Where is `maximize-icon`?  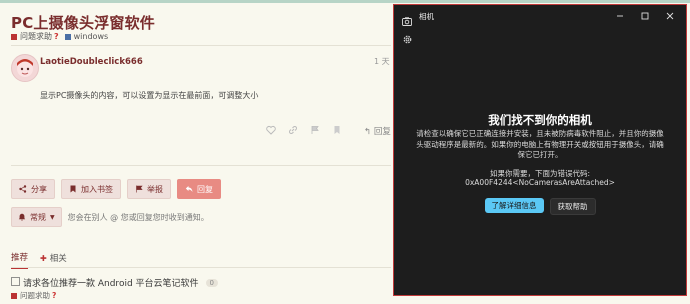
maximize-icon is located at coordinates (645, 16).